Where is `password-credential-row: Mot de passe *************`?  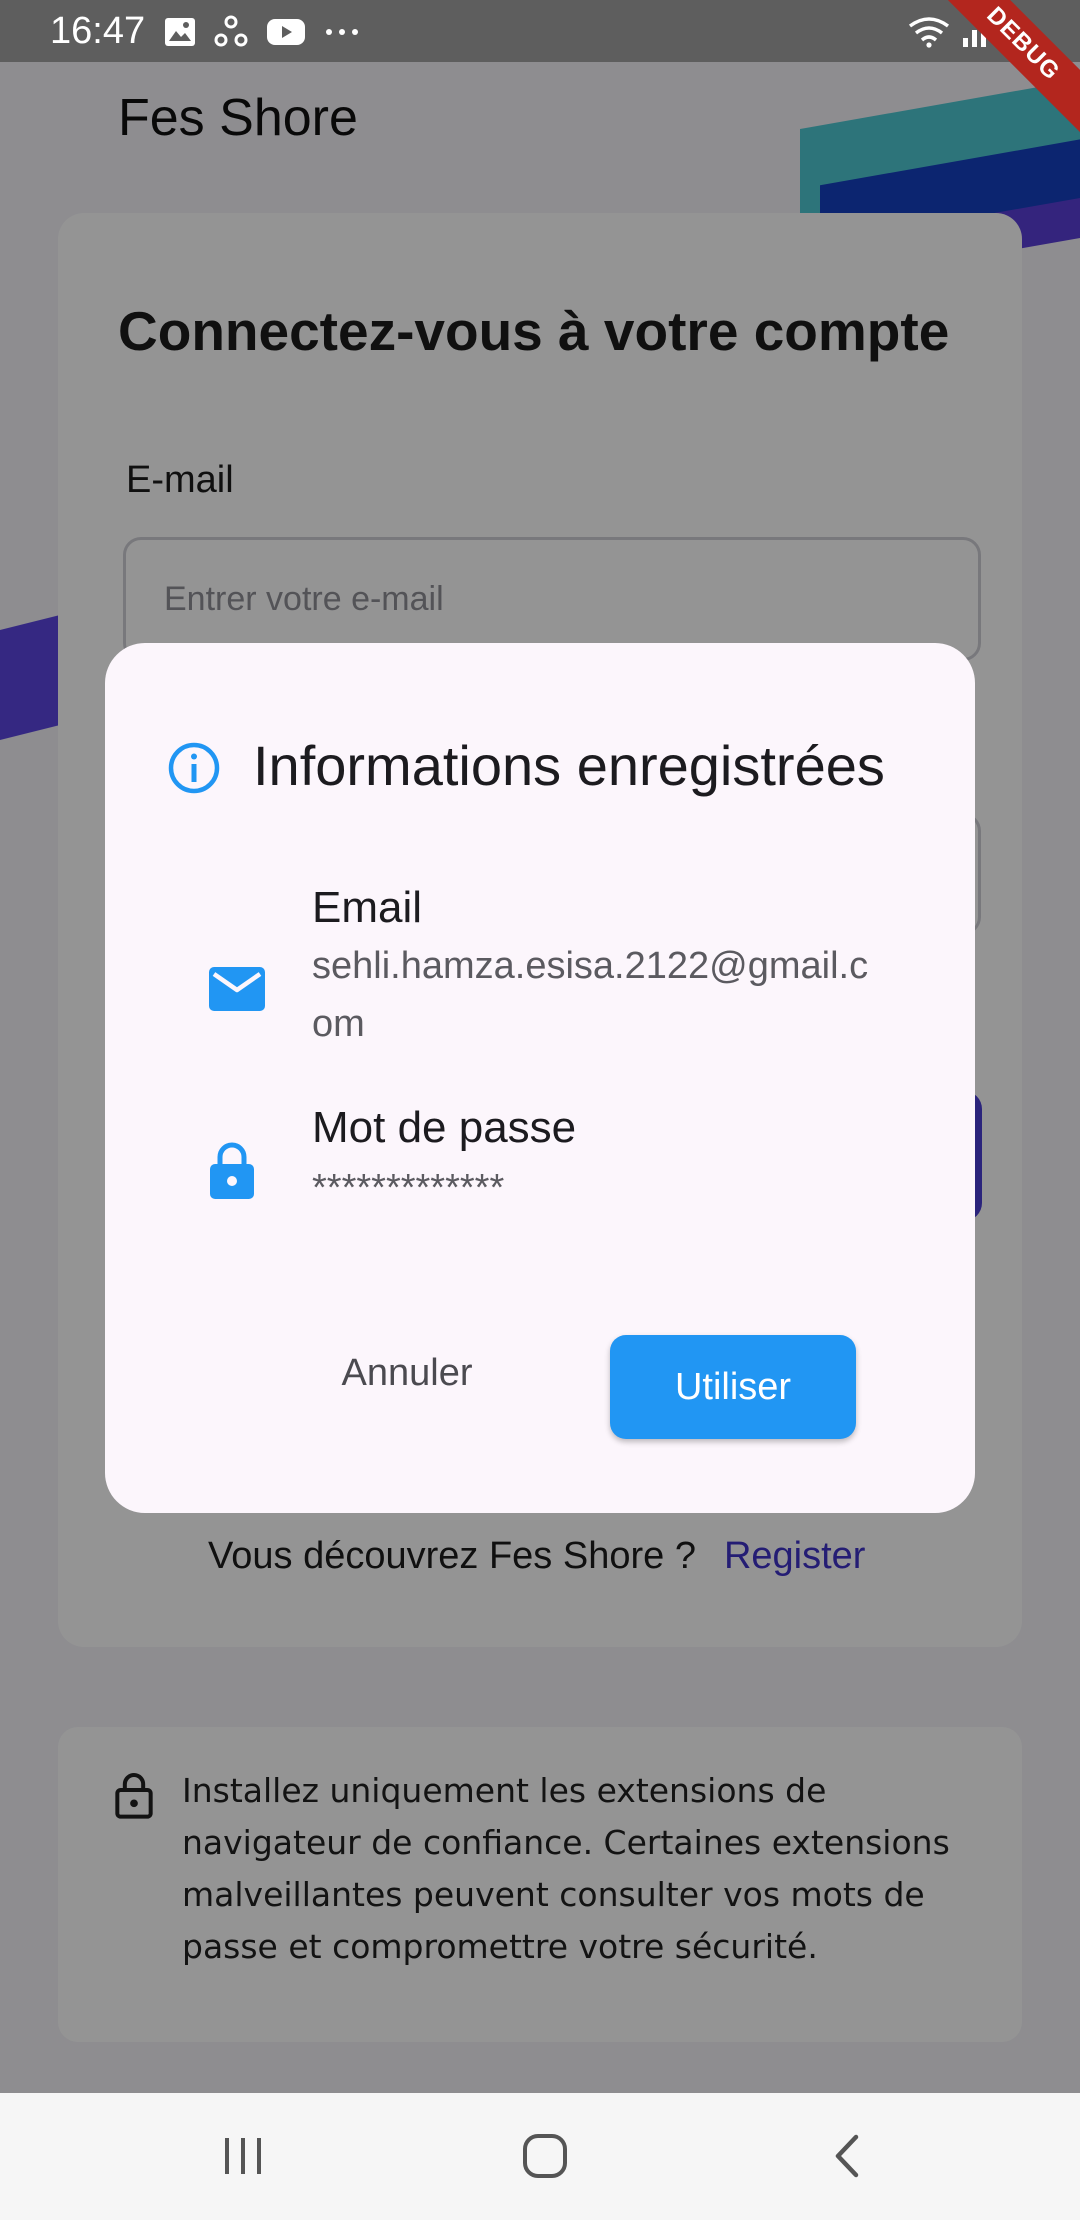 password-credential-row: Mot de passe ************* is located at coordinates (540, 1163).